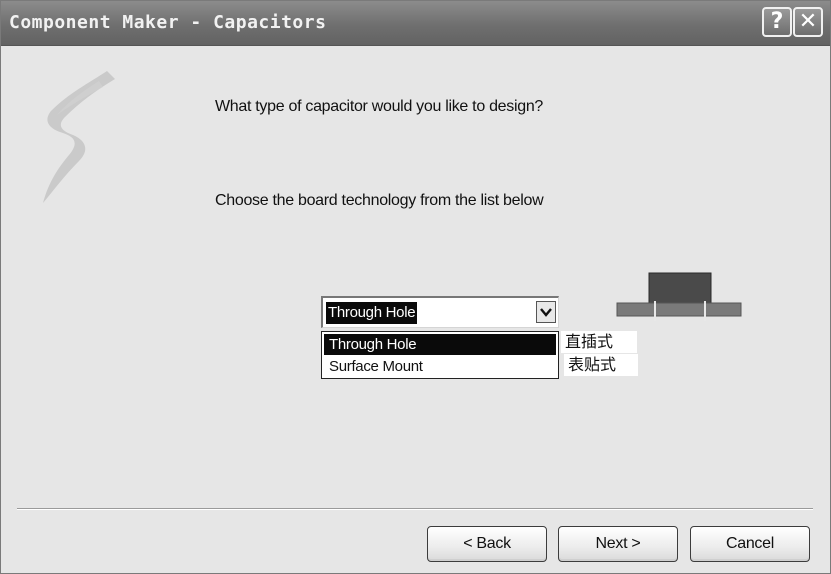  I want to click on board-technology-dropdown-list: Through Hole Surface Mount, so click(440, 355).